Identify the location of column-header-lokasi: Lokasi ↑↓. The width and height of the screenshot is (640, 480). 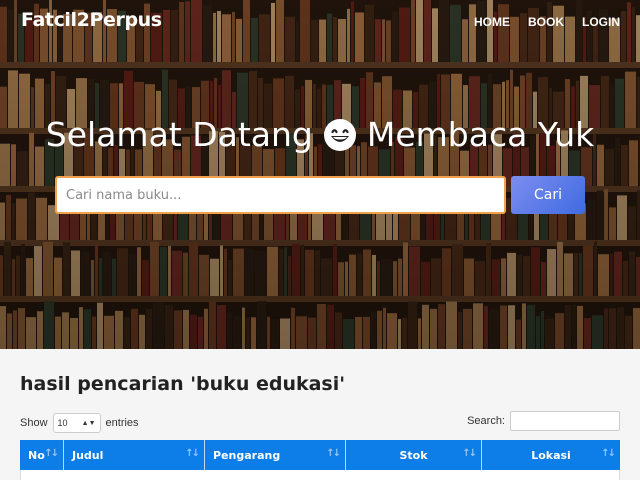
(551, 455).